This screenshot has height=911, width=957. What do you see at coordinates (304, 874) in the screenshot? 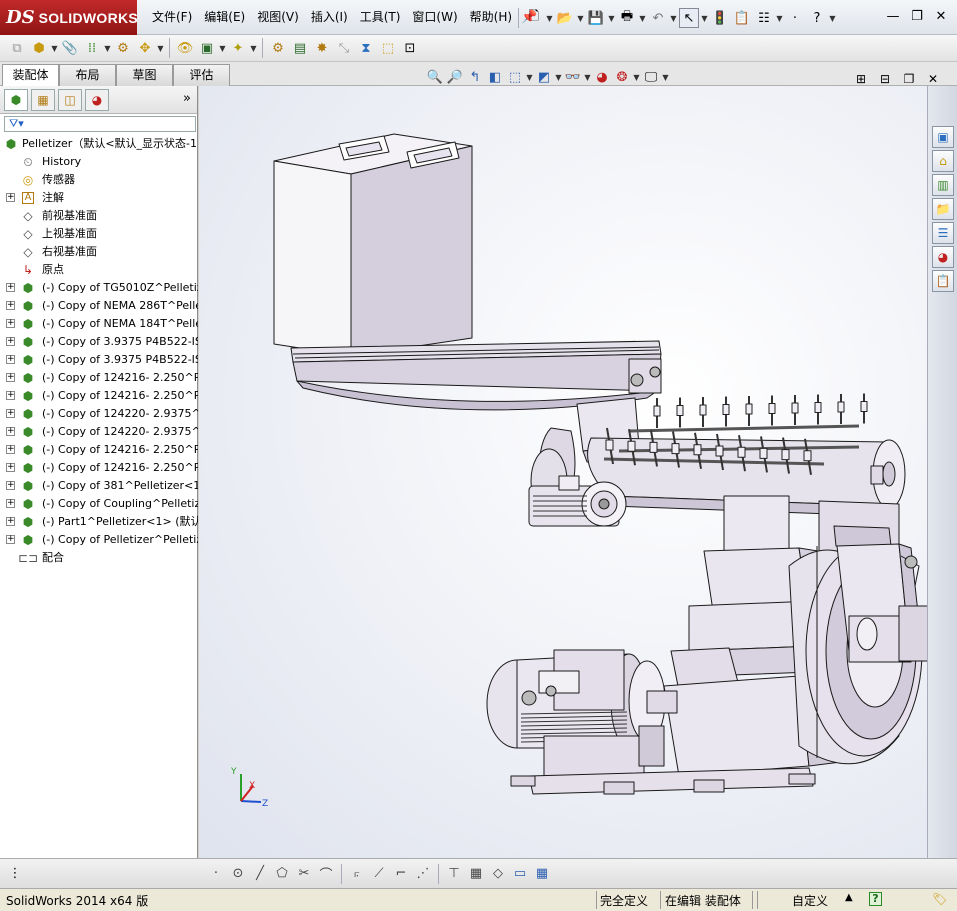
I see `trim-icon: ✂` at bounding box center [304, 874].